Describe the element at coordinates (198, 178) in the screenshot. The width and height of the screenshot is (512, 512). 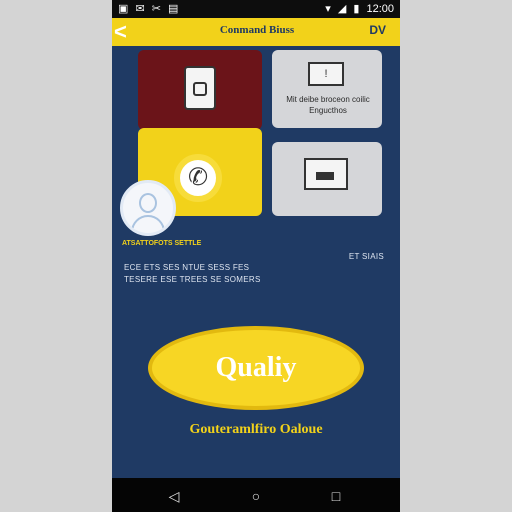
I see `phone-icon: ✆` at that location.